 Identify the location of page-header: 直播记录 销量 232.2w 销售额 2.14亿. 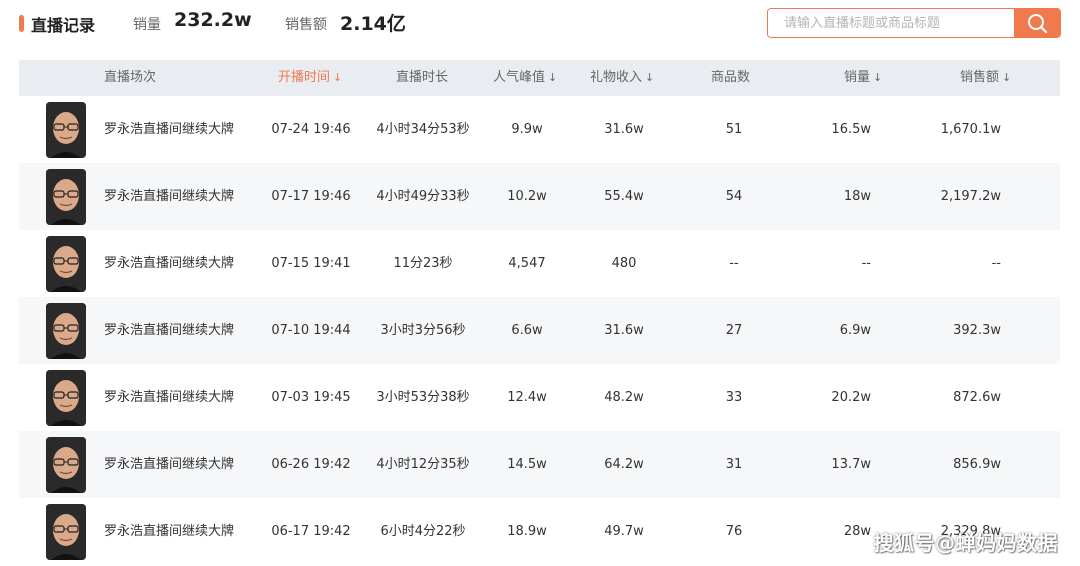
(540, 24).